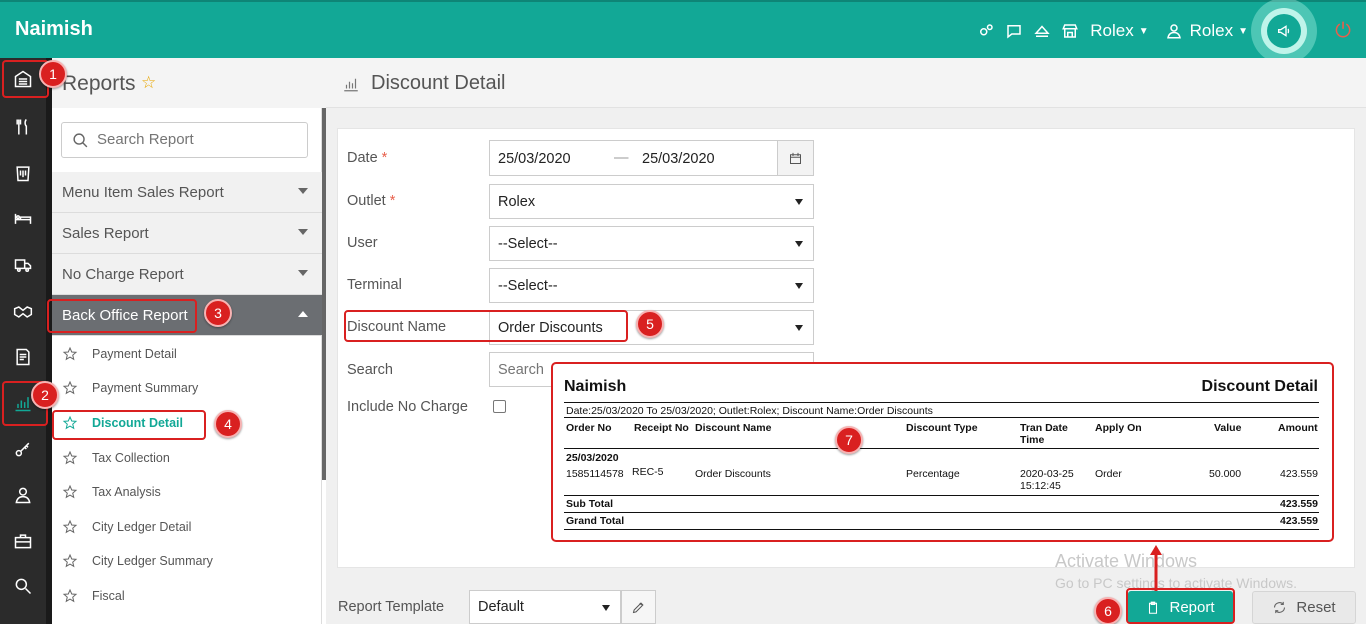 The width and height of the screenshot is (1366, 624). Describe the element at coordinates (187, 274) in the screenshot. I see `category-no-charge: No Charge Report` at that location.